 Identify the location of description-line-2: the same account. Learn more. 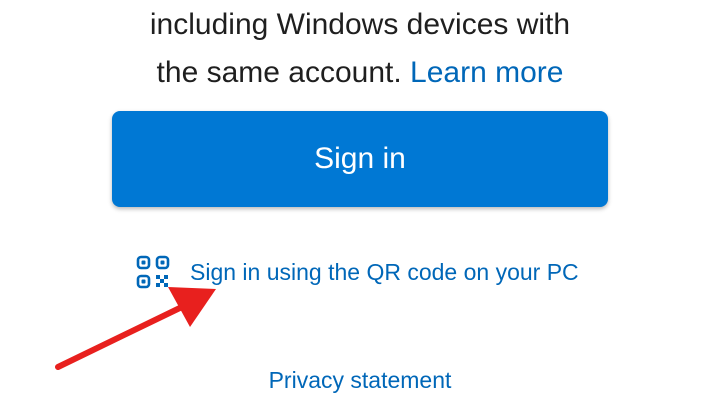
(360, 73).